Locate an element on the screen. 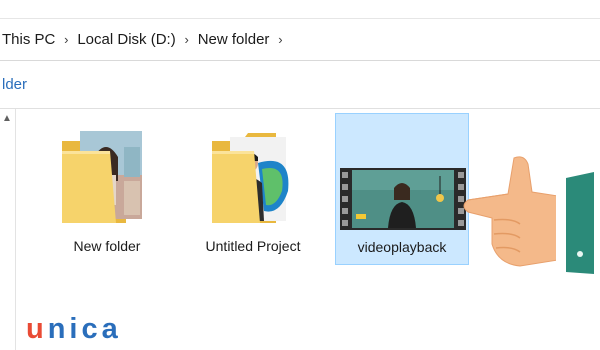 Image resolution: width=600 pixels, height=350 pixels. scroll-up-icon: ▲ is located at coordinates (7, 118).